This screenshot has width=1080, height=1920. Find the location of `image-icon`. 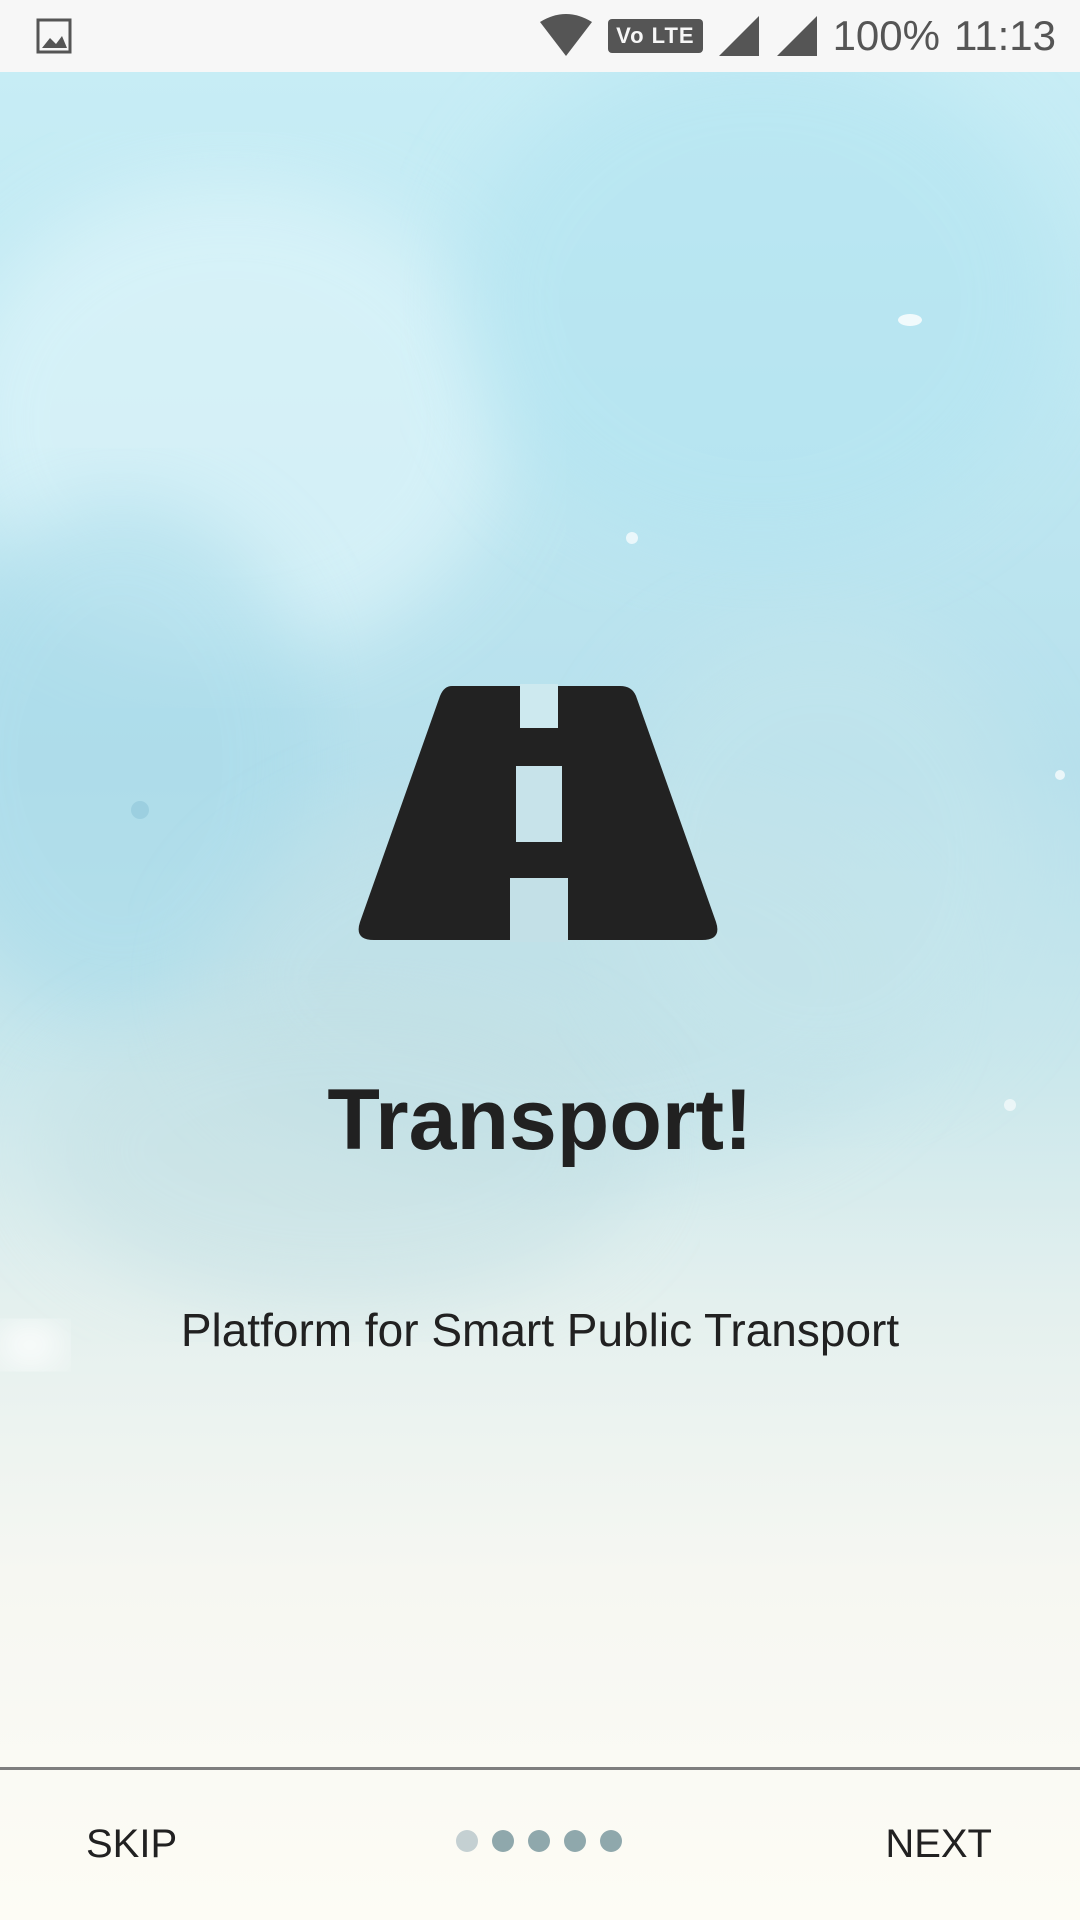

image-icon is located at coordinates (54, 36).